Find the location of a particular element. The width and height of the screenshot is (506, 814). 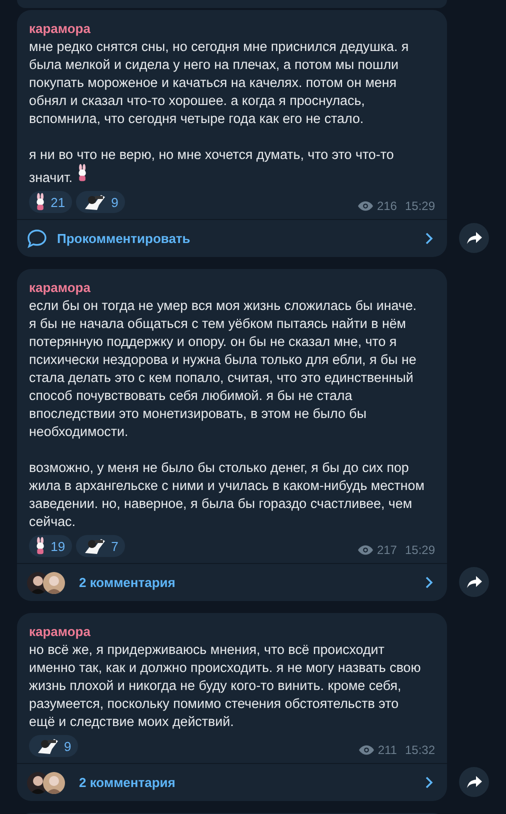

speech-bubble-icon is located at coordinates (37, 238).